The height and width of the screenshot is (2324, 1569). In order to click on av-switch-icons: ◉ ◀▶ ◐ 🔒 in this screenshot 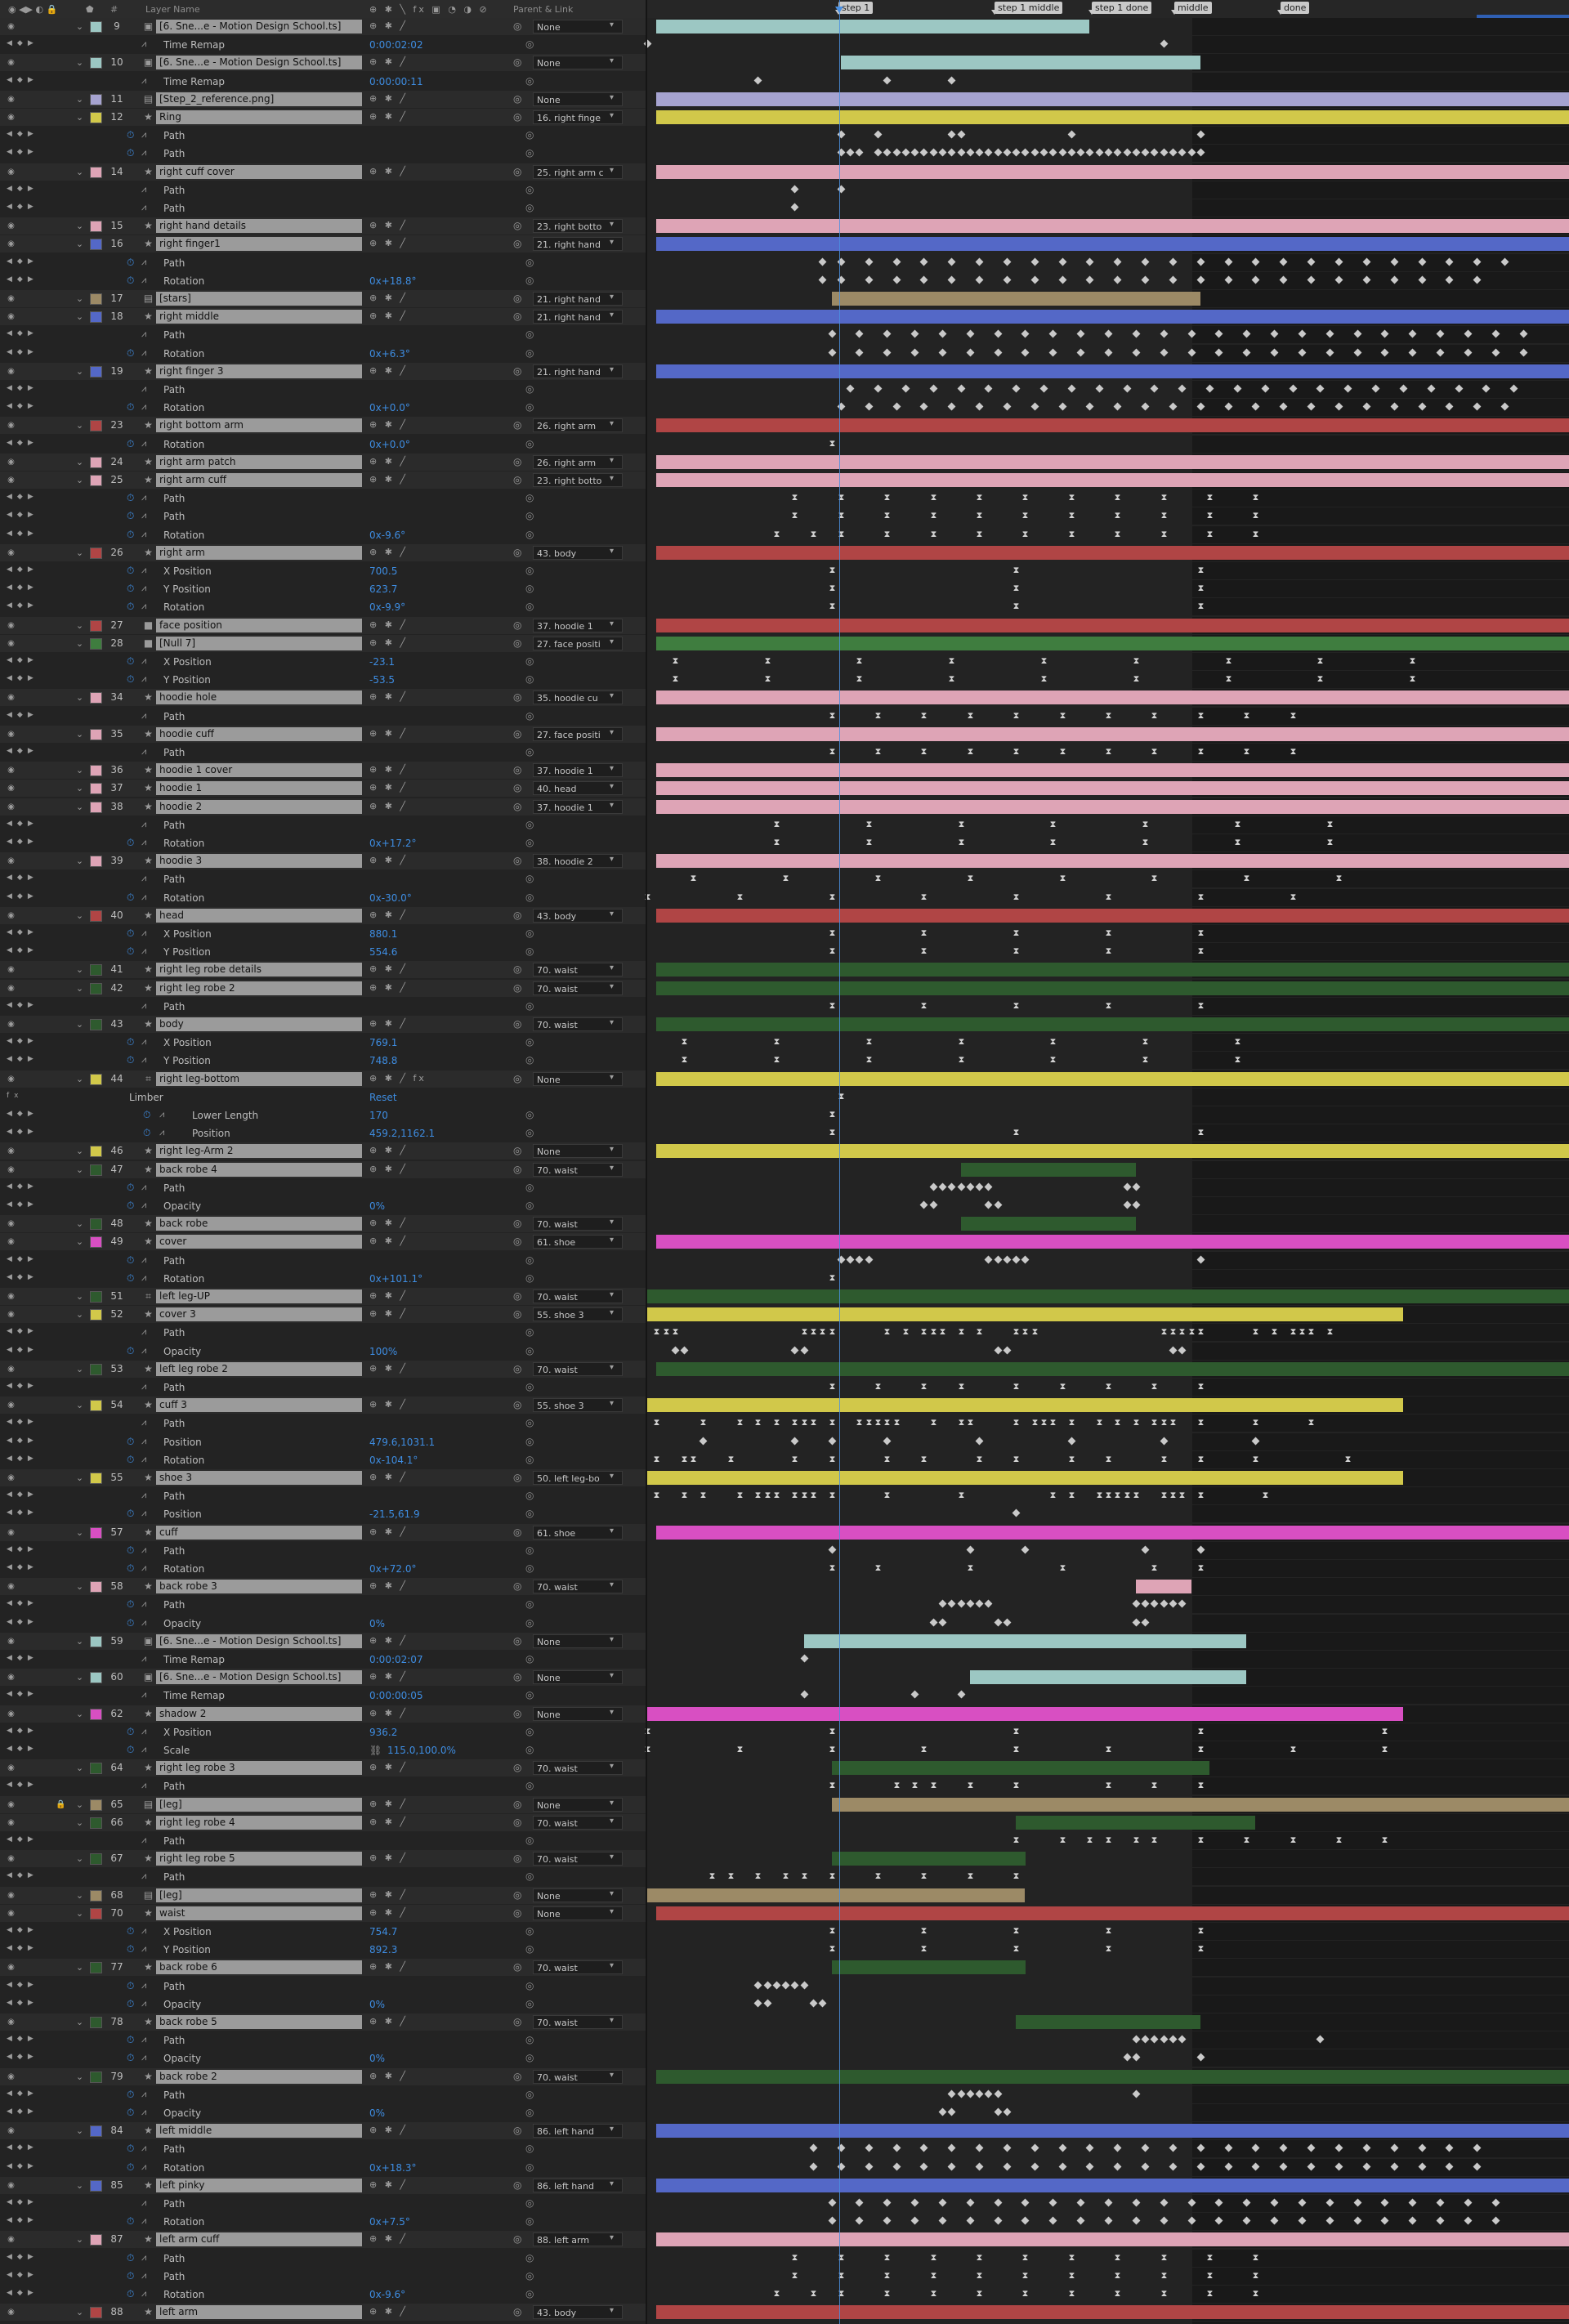, I will do `click(32, 9)`.